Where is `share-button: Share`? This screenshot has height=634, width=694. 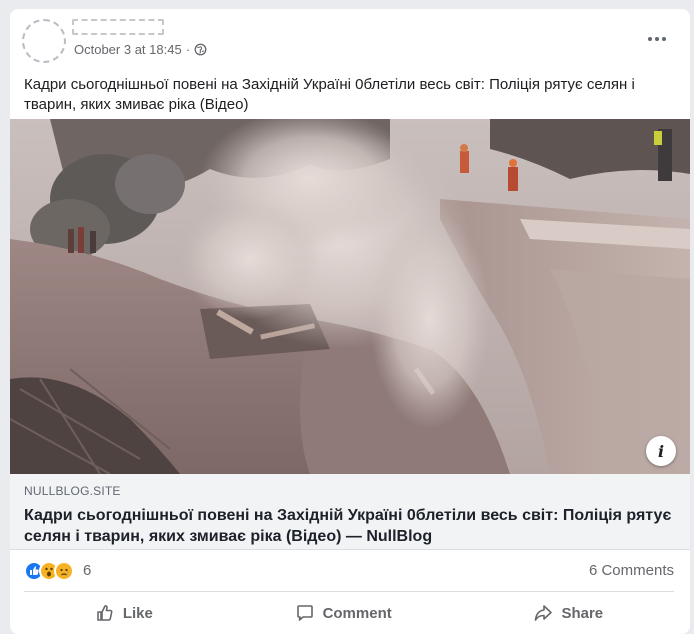
share-button: Share is located at coordinates (568, 613).